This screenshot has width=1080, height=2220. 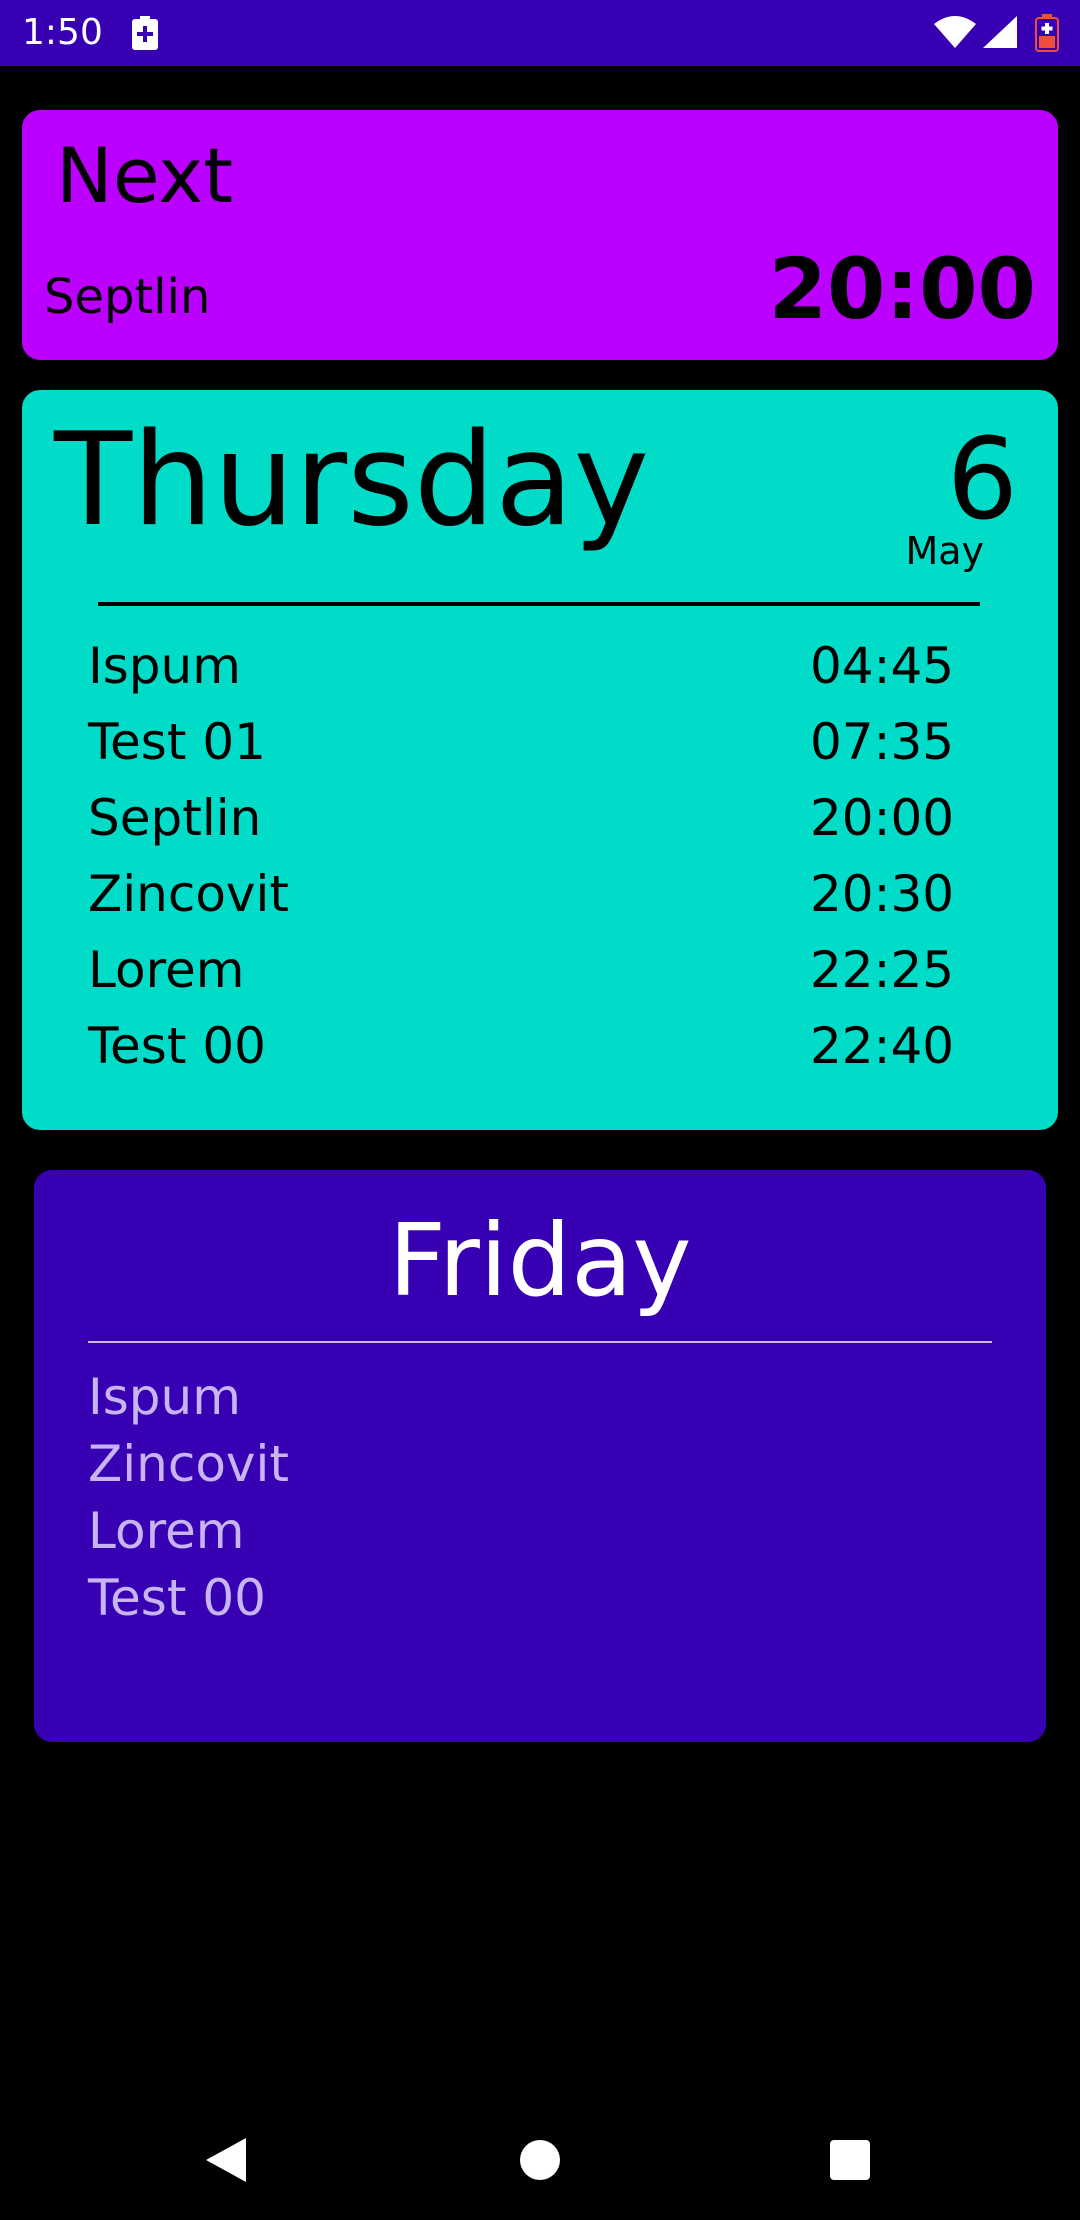 What do you see at coordinates (850, 2160) in the screenshot?
I see `recents-icon` at bounding box center [850, 2160].